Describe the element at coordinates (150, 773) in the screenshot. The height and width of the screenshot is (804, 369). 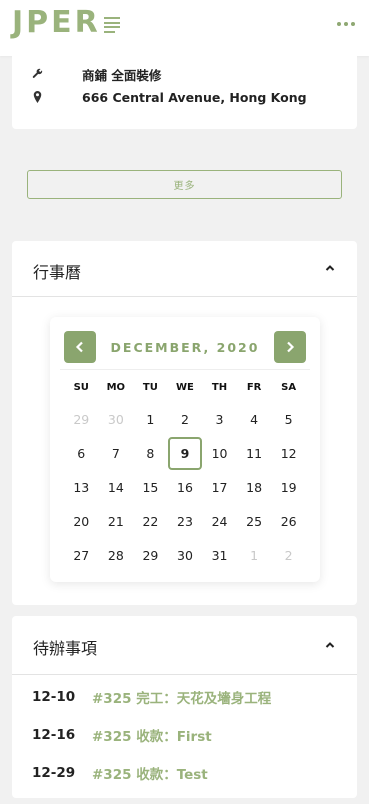
I see `todo-text: #325 收款：Test` at that location.